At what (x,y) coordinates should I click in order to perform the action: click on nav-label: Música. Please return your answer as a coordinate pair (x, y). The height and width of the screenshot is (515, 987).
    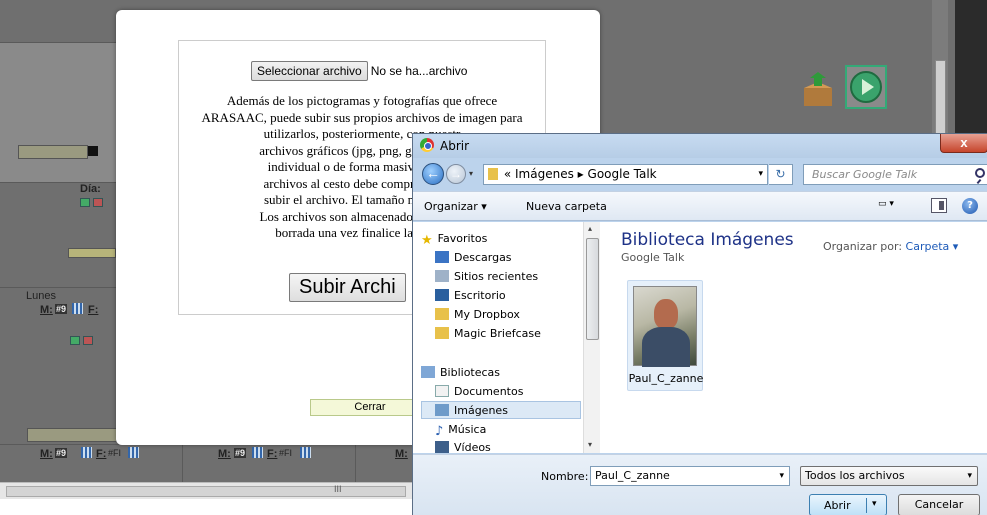
    Looking at the image, I should click on (467, 429).